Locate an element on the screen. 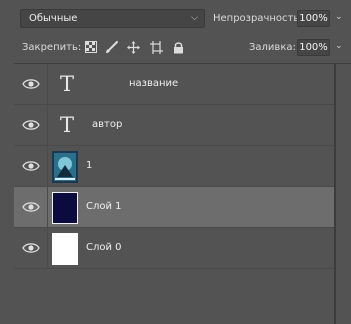  layer-name: 1 is located at coordinates (89, 165).